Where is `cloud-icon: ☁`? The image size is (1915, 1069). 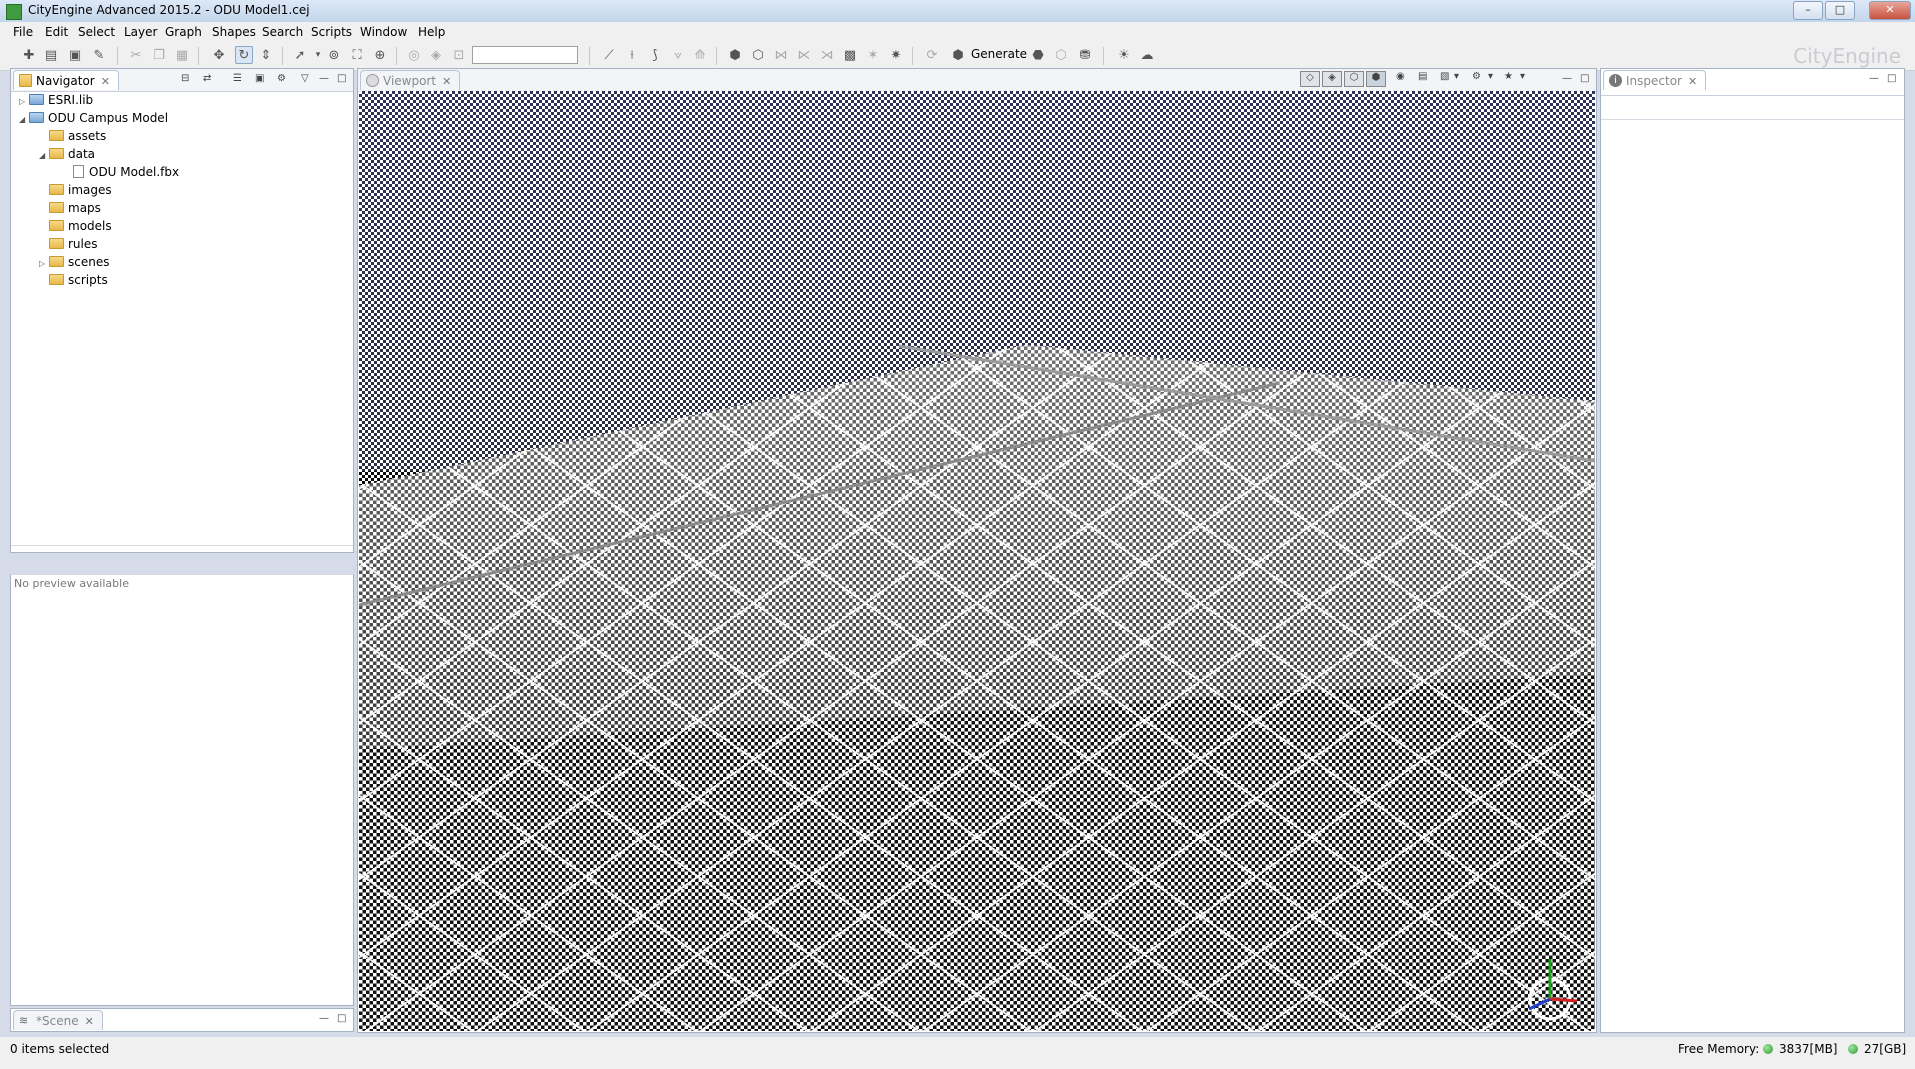
cloud-icon: ☁ is located at coordinates (1147, 55).